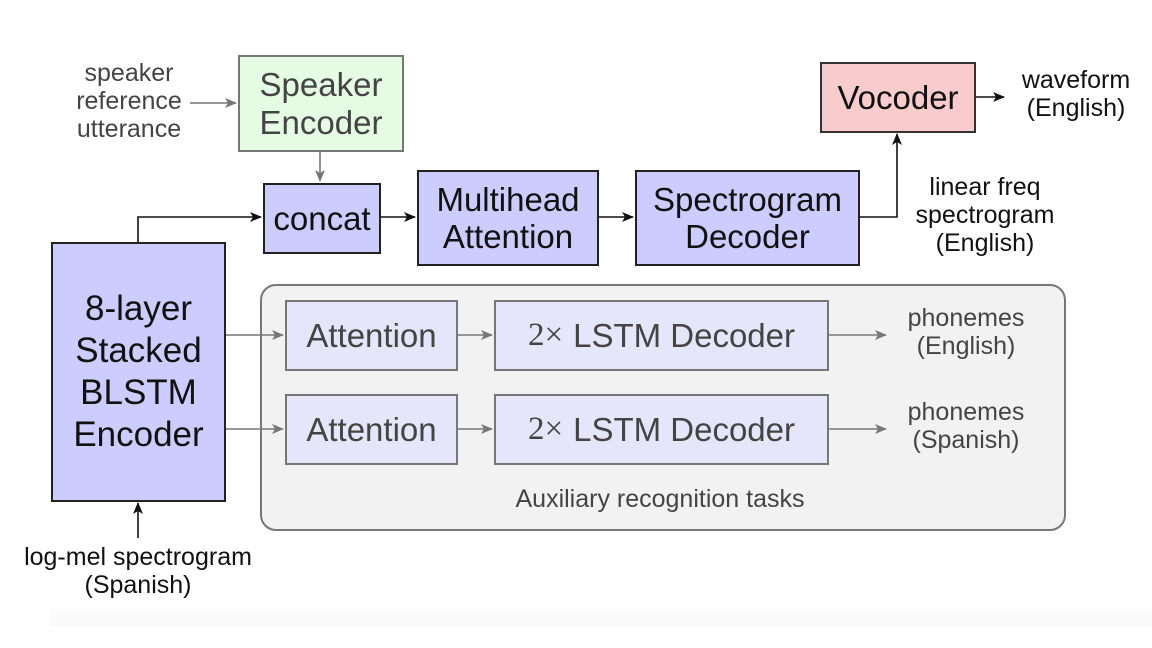 Image resolution: width=1152 pixels, height=648 pixels. I want to click on spectrogram-decoder-block: Spectrogram Decoder, so click(747, 218).